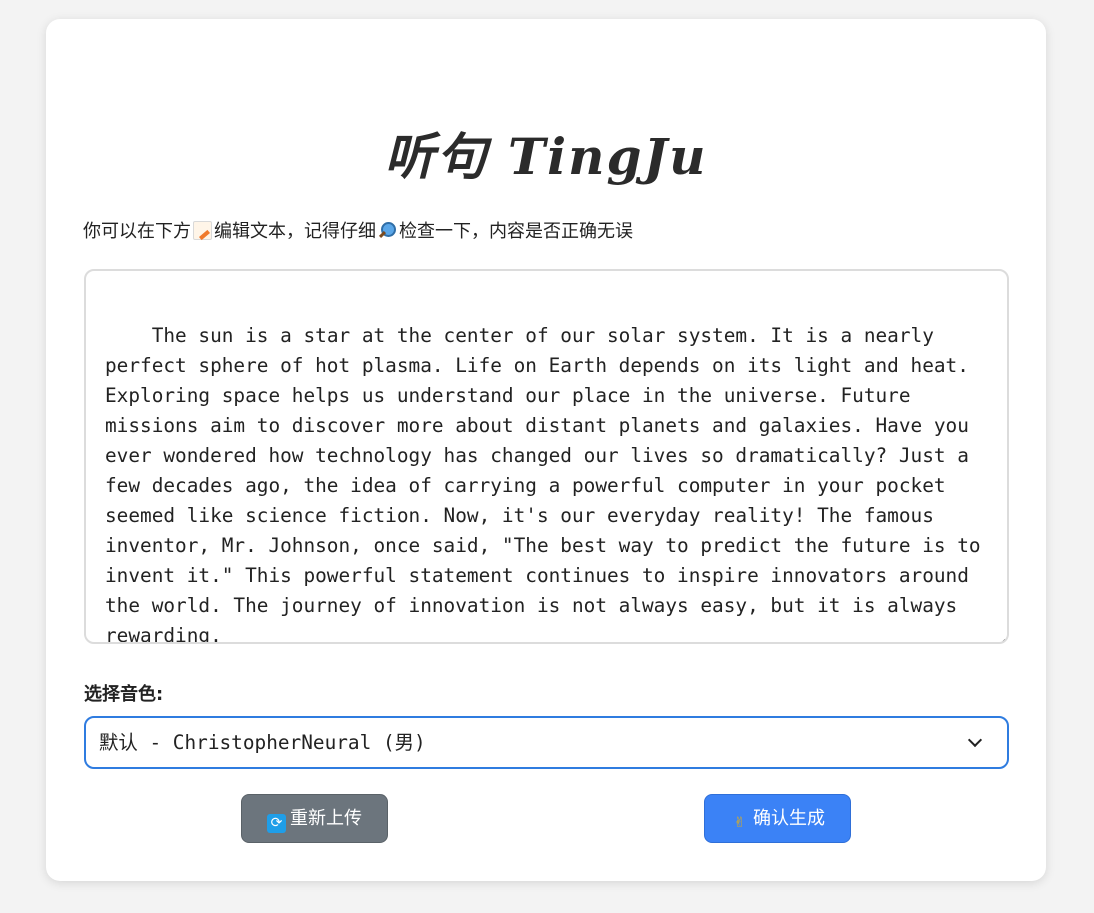 The width and height of the screenshot is (1094, 913). I want to click on instruction-part-2: 编辑文本，记得仔细, so click(295, 231).